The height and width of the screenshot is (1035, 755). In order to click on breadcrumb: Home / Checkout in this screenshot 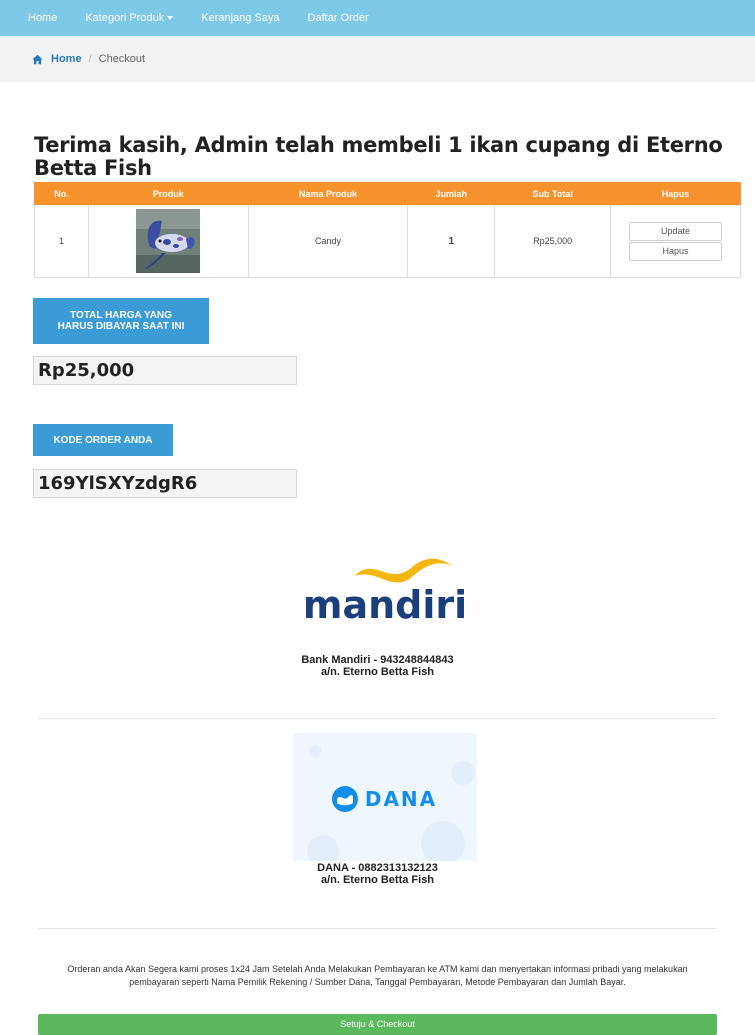, I will do `click(377, 59)`.